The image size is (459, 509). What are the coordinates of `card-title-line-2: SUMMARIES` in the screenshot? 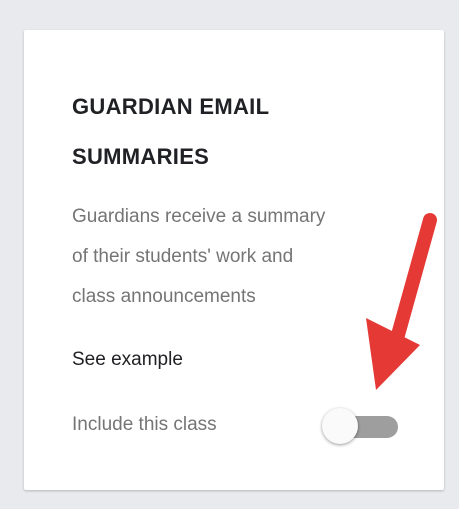 It's located at (141, 156).